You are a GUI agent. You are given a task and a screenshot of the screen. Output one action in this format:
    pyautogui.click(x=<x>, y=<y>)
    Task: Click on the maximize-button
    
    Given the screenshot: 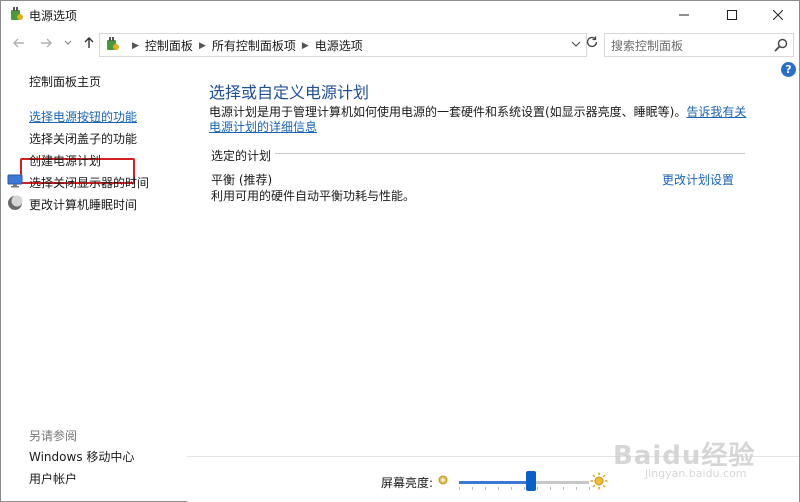 What is the action you would take?
    pyautogui.click(x=732, y=15)
    